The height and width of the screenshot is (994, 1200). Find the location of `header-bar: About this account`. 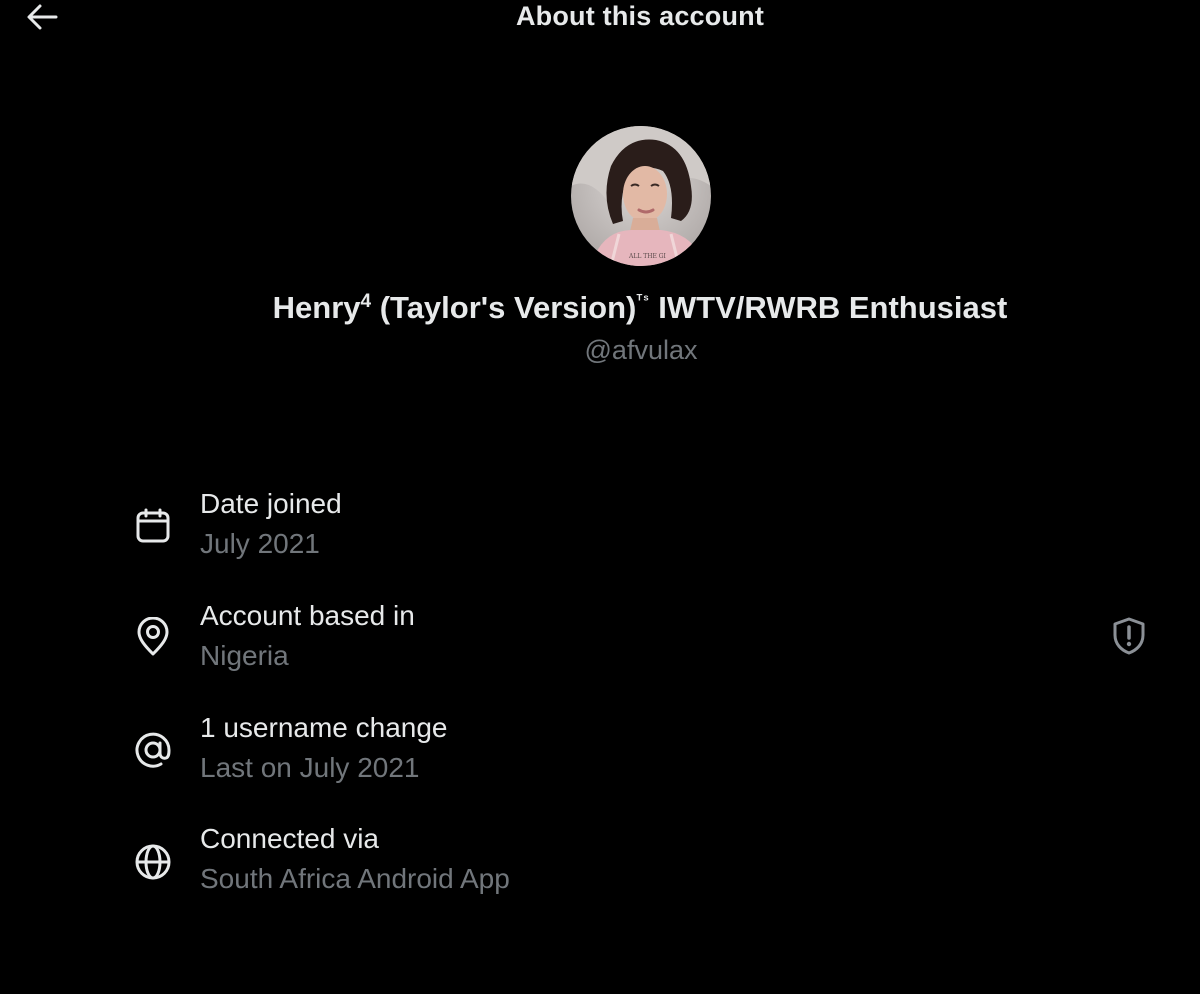

header-bar: About this account is located at coordinates (600, 20).